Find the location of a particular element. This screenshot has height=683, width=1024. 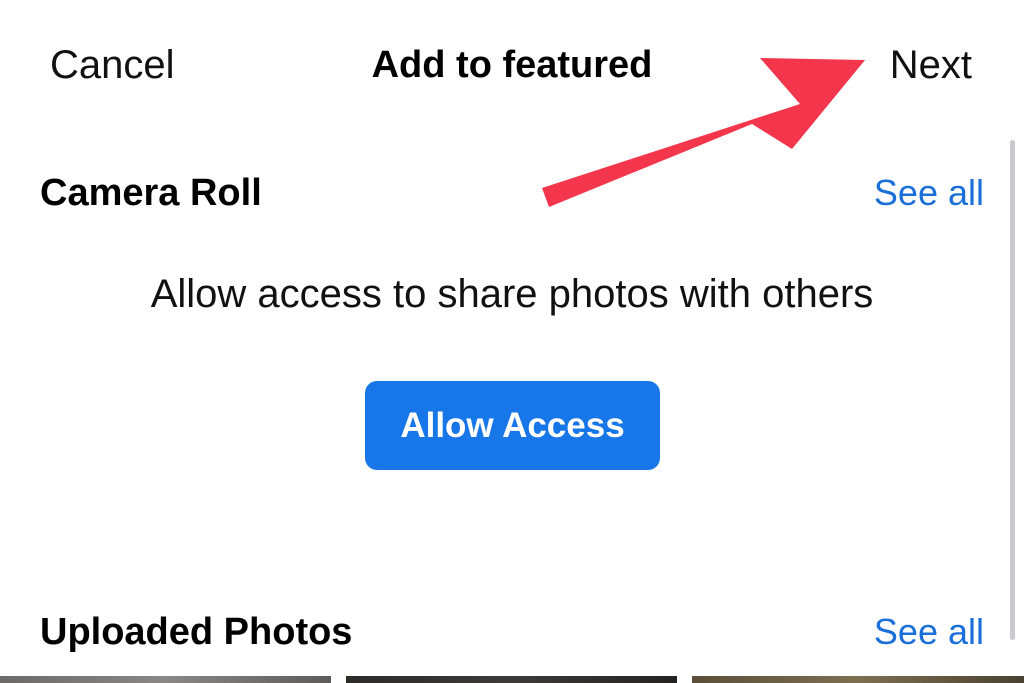

cancel-button: Cancel is located at coordinates (112, 65).